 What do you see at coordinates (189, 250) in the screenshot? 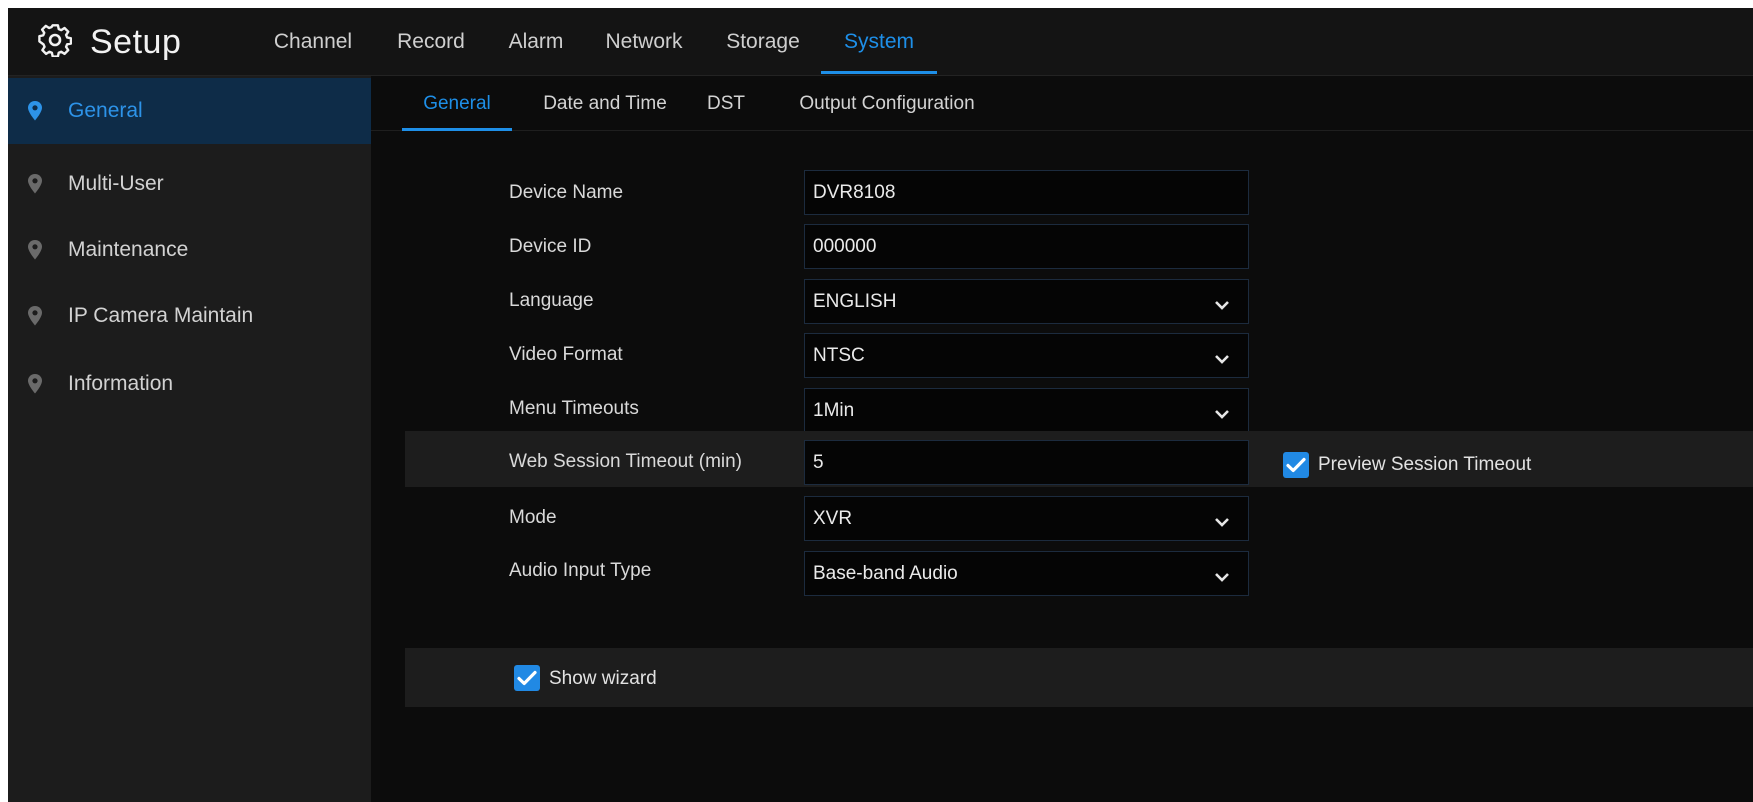
I see `sidebar-item-maintenance: Maintenance` at bounding box center [189, 250].